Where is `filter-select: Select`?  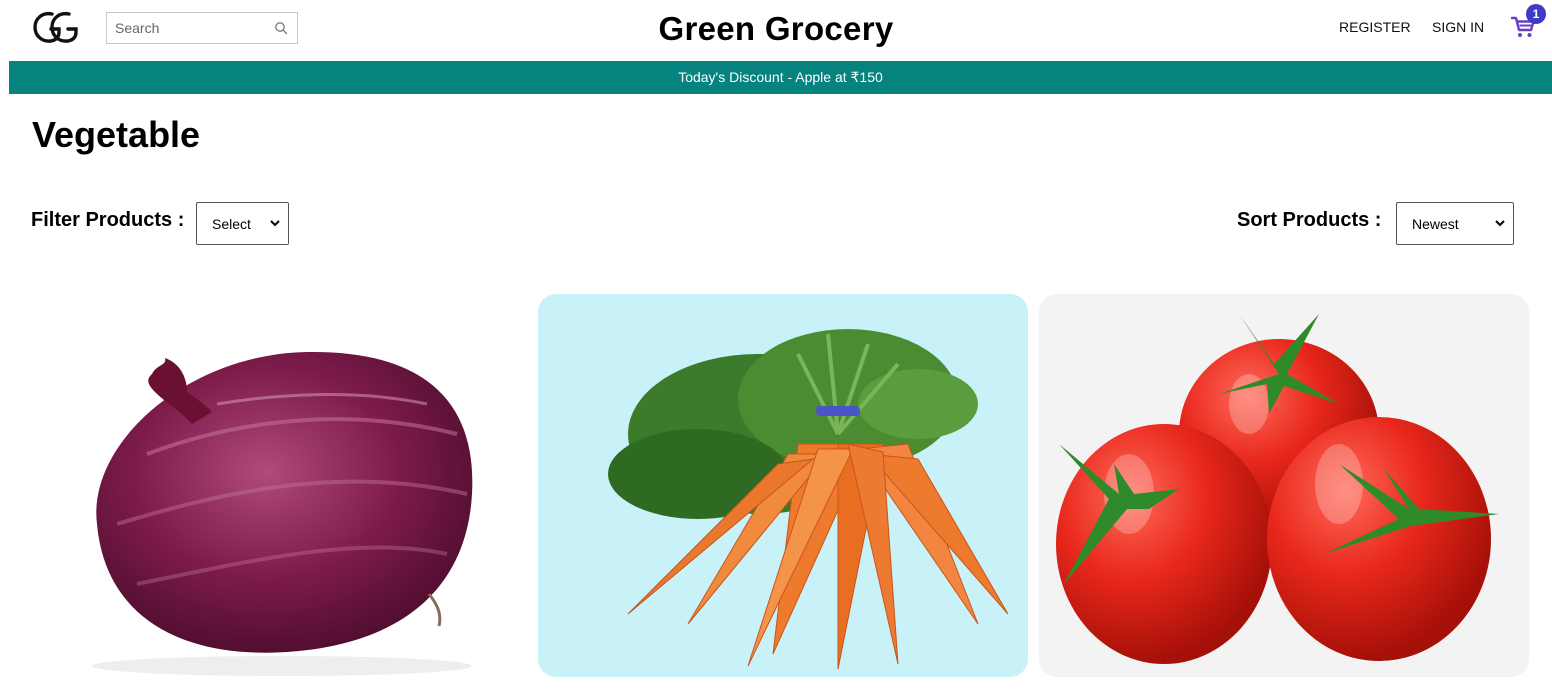 filter-select: Select is located at coordinates (242, 223).